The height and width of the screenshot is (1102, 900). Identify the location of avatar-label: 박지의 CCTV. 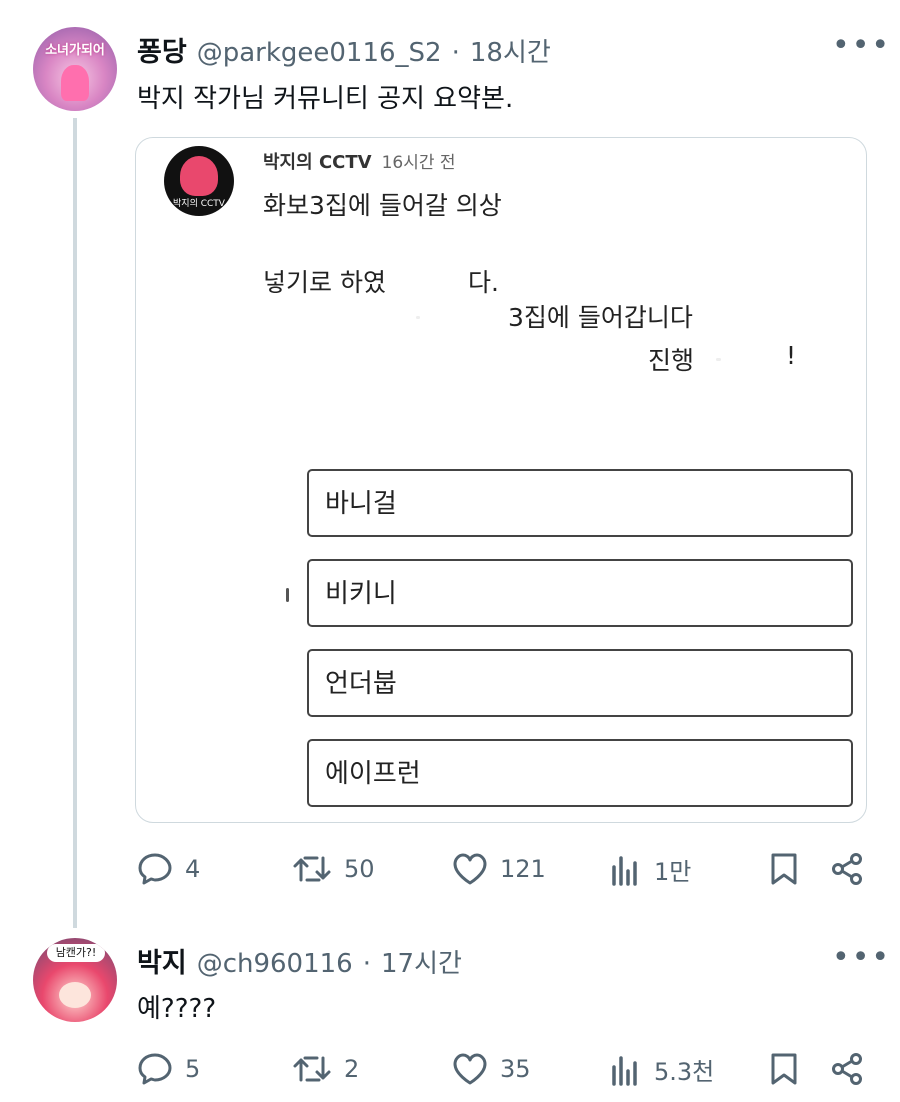
(199, 204).